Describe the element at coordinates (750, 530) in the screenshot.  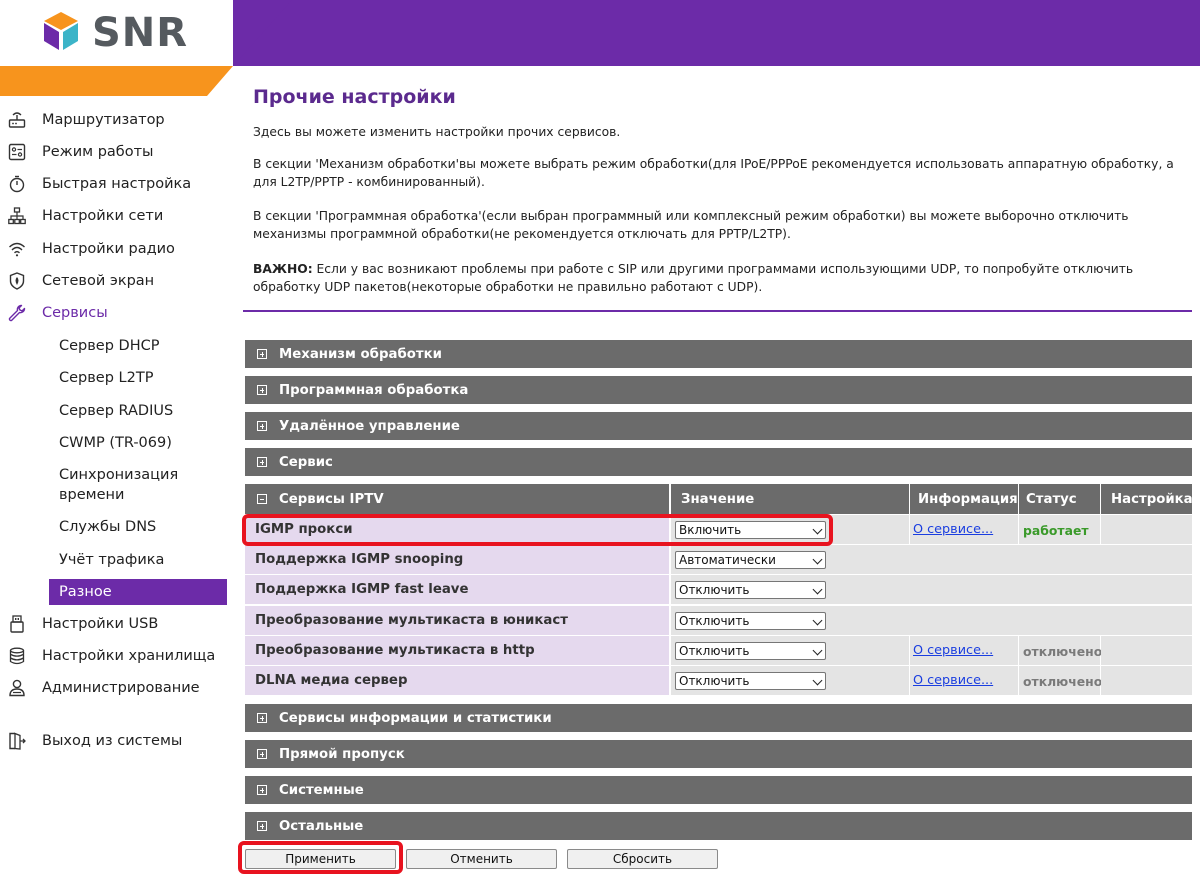
I see `igmp-proxy-select: Включить` at that location.